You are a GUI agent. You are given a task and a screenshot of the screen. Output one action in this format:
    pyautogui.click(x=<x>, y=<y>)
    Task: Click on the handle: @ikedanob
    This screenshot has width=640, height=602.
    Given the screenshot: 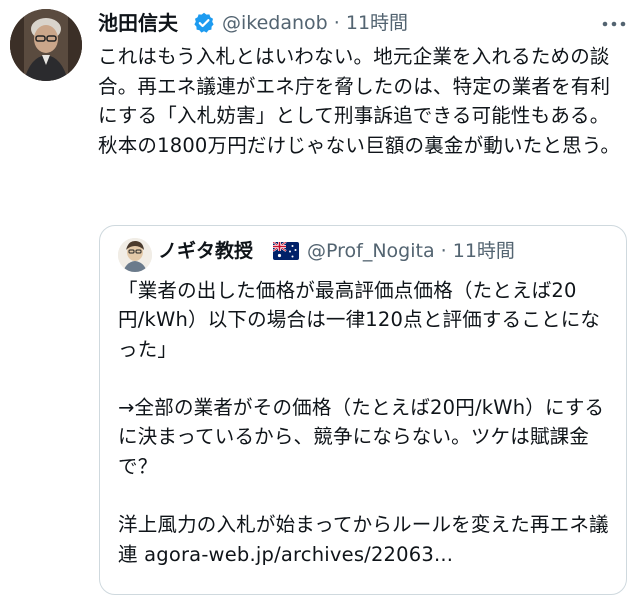 What is the action you would take?
    pyautogui.click(x=275, y=23)
    